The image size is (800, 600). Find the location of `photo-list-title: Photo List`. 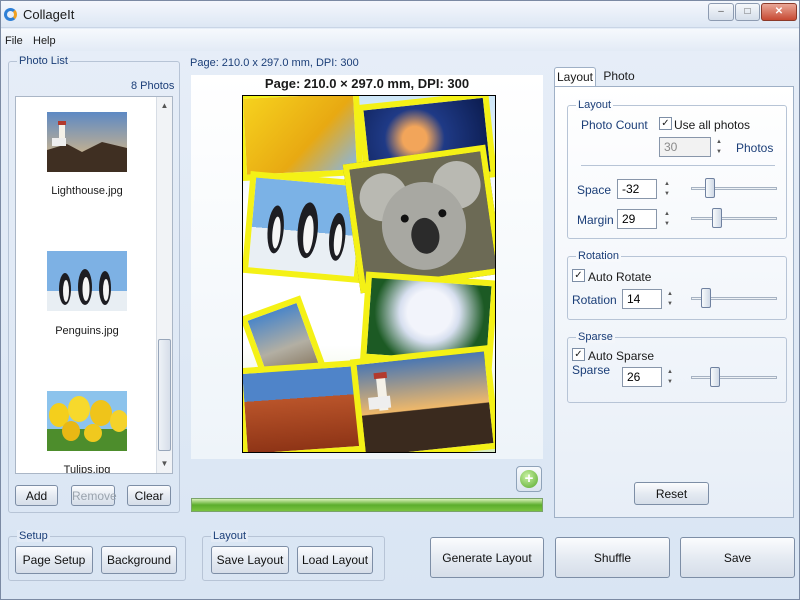

photo-list-title: Photo List is located at coordinates (43, 61).